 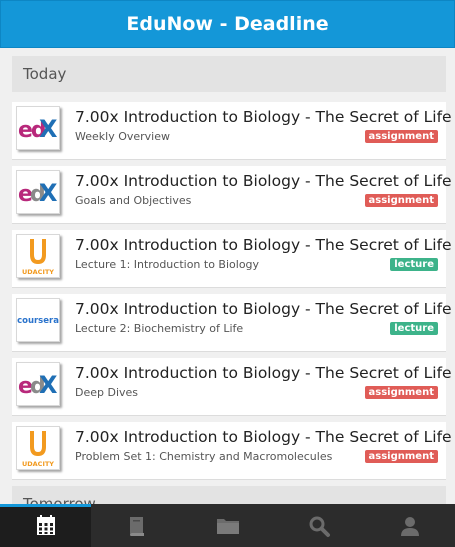 What do you see at coordinates (59, 499) in the screenshot?
I see `section-label: Tomorrow` at bounding box center [59, 499].